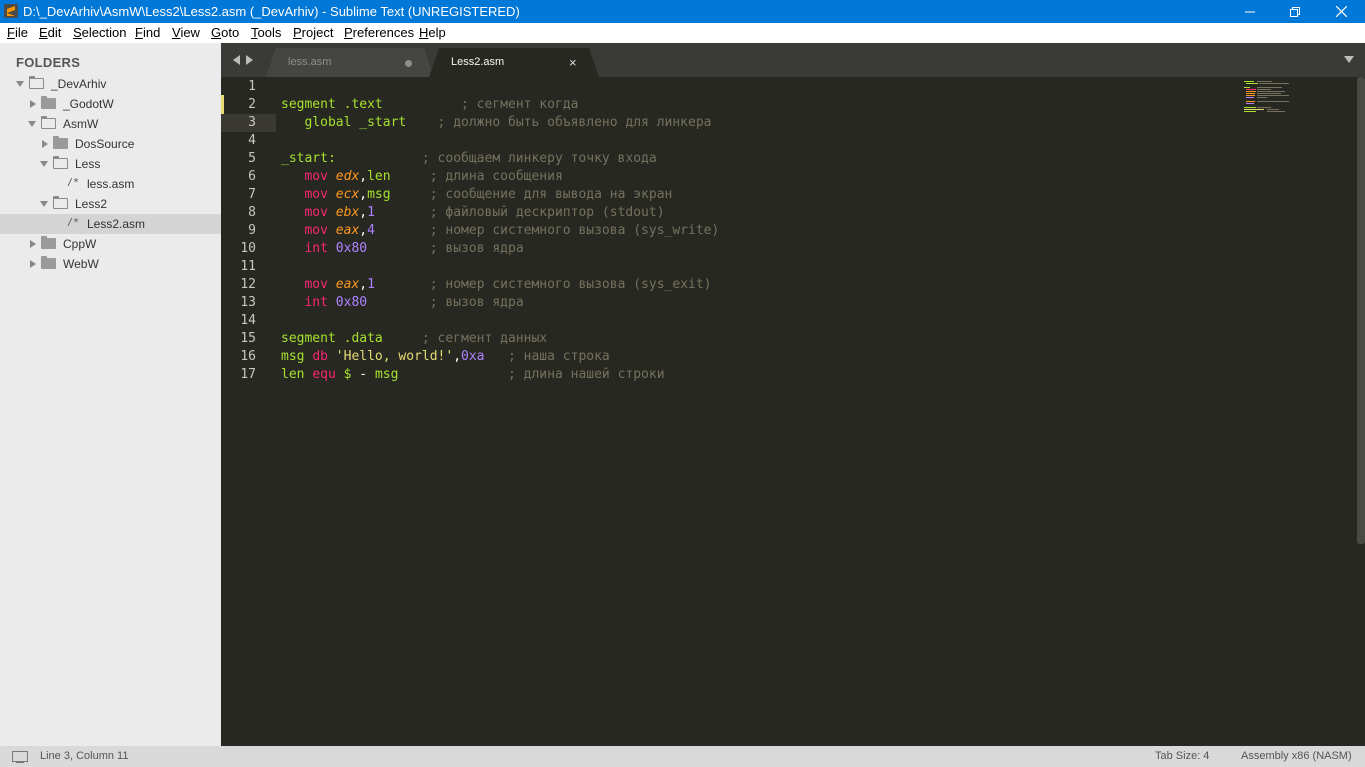  I want to click on code-token: int, so click(320, 302).